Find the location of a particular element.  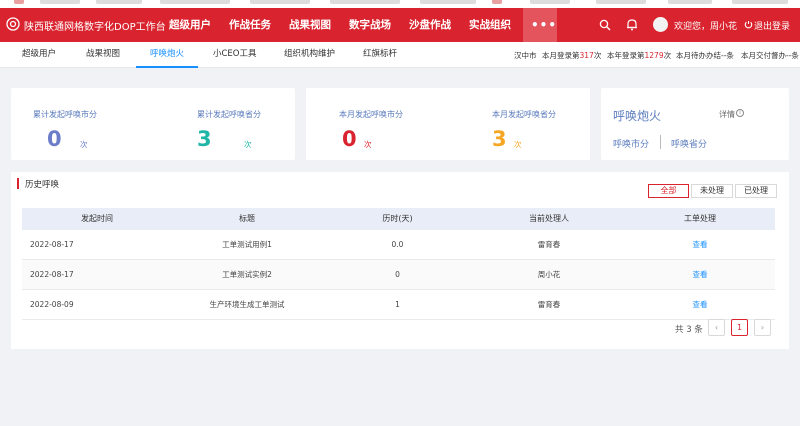

todo-stat: 本月待办办结--条 is located at coordinates (705, 55).